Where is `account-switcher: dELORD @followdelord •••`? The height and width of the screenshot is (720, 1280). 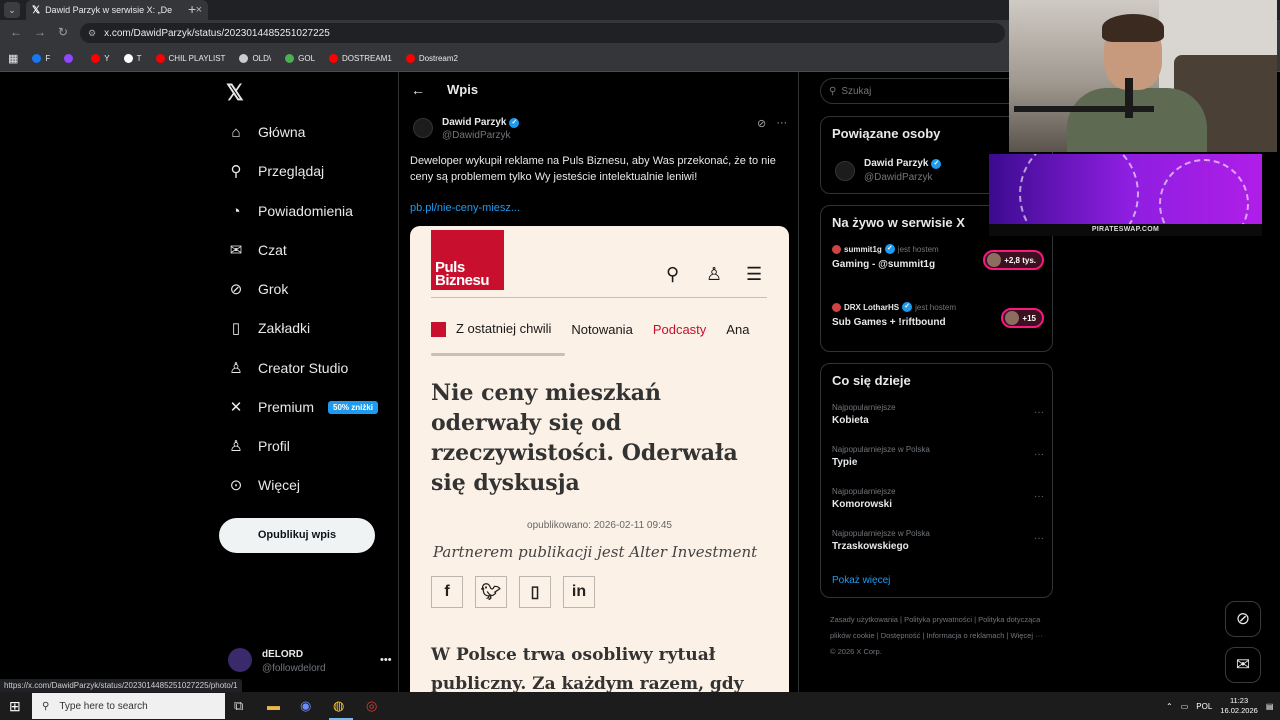
account-switcher: dELORD @followdelord ••• is located at coordinates (310, 661).